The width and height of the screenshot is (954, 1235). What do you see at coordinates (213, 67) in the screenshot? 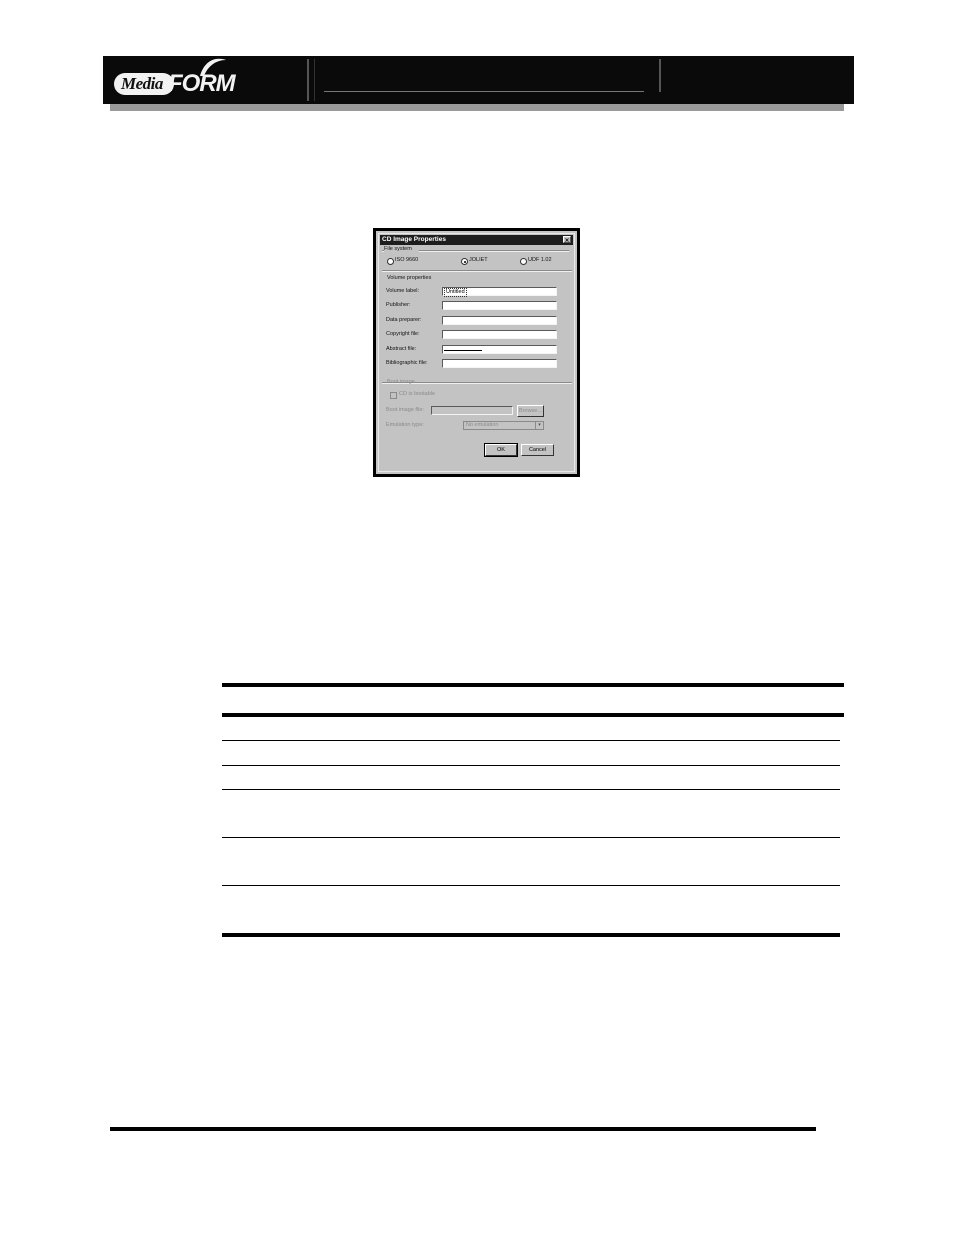
I see `logo-swoosh-icon` at bounding box center [213, 67].